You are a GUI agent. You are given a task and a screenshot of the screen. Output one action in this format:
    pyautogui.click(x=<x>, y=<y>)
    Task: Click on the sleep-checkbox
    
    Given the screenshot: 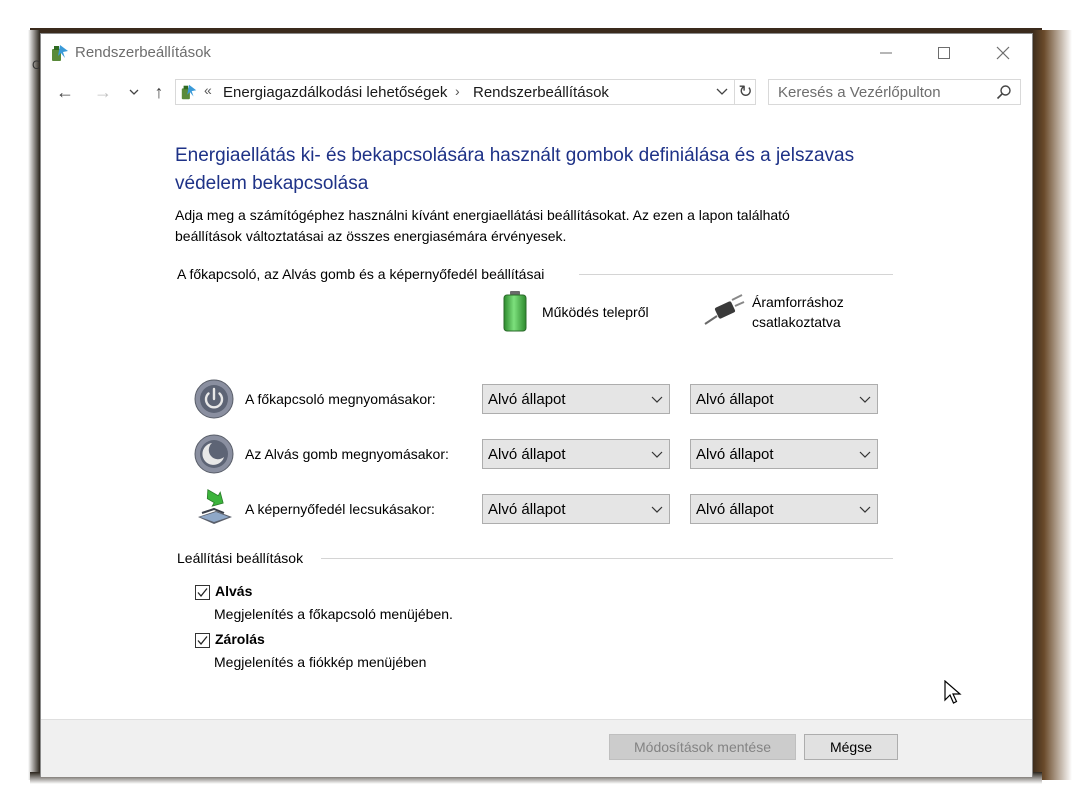 What is the action you would take?
    pyautogui.click(x=202, y=592)
    